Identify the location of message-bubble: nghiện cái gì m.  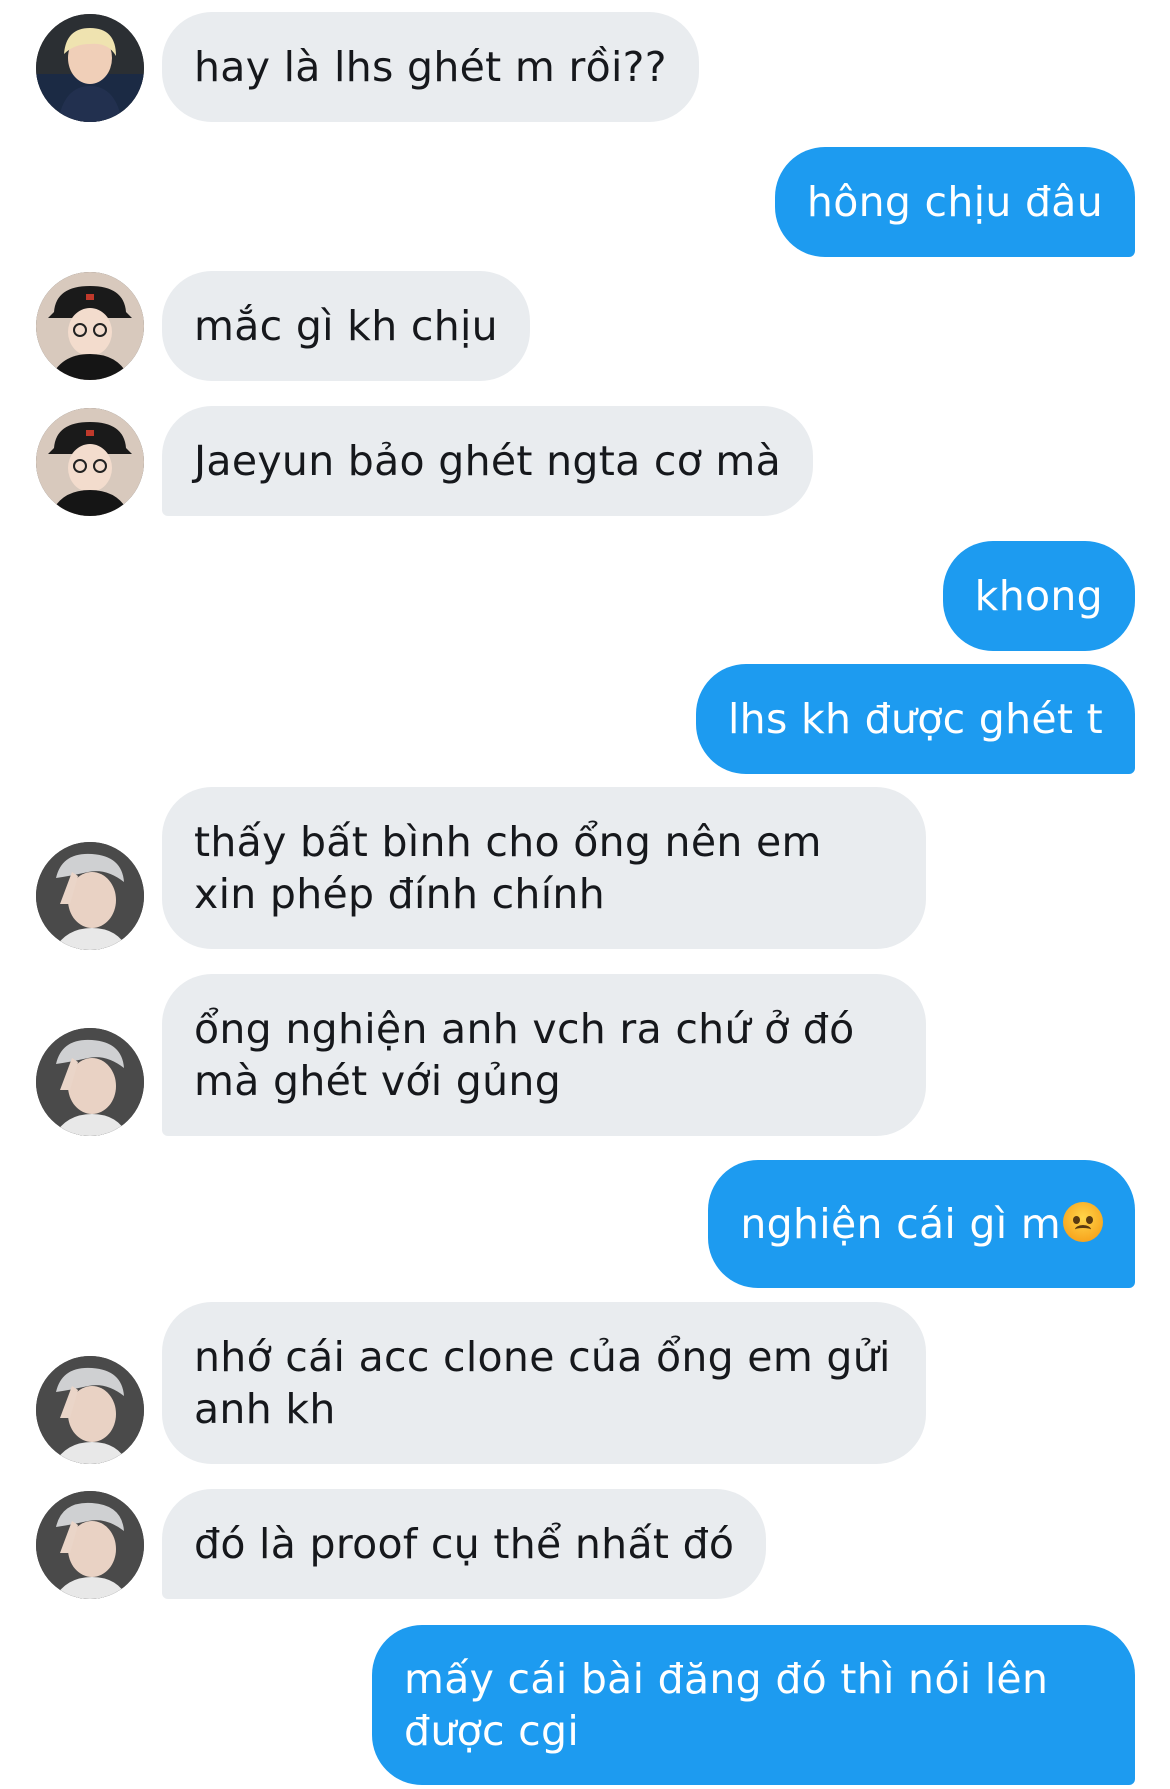
(921, 1224).